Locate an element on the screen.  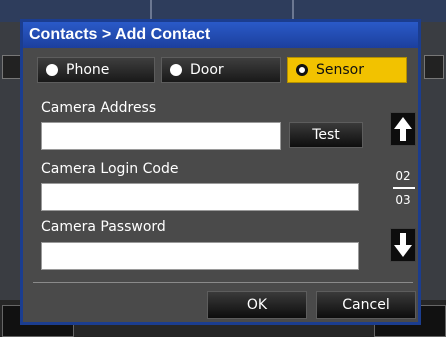
option-sensor: Sensor is located at coordinates (347, 70).